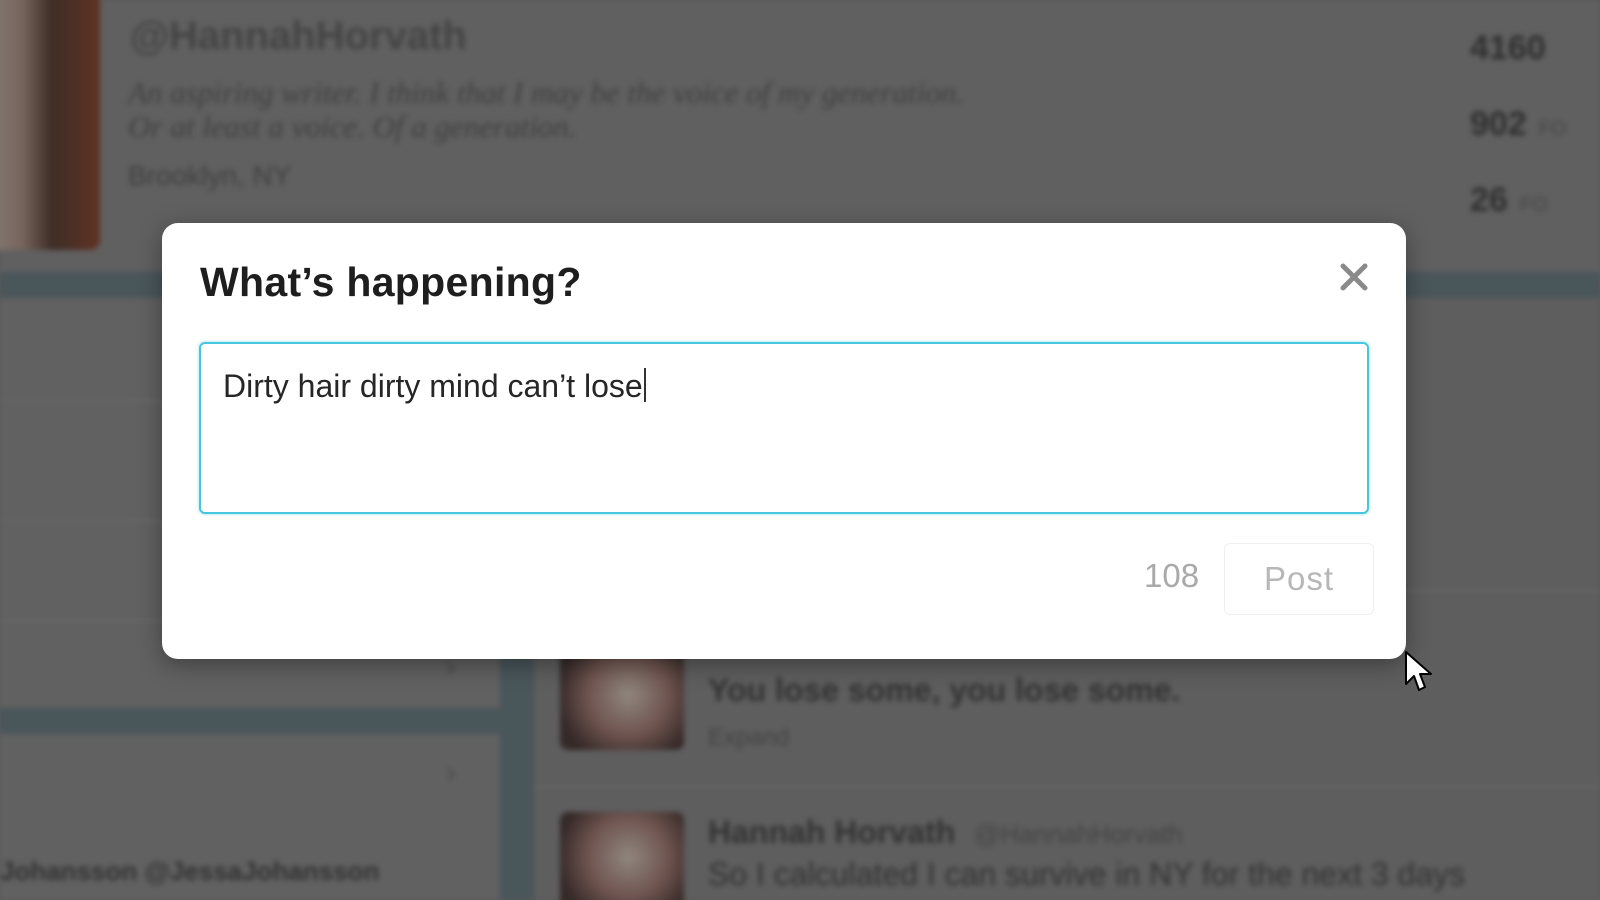 The height and width of the screenshot is (900, 1600). What do you see at coordinates (391, 282) in the screenshot?
I see `modal-title: What’s happening?` at bounding box center [391, 282].